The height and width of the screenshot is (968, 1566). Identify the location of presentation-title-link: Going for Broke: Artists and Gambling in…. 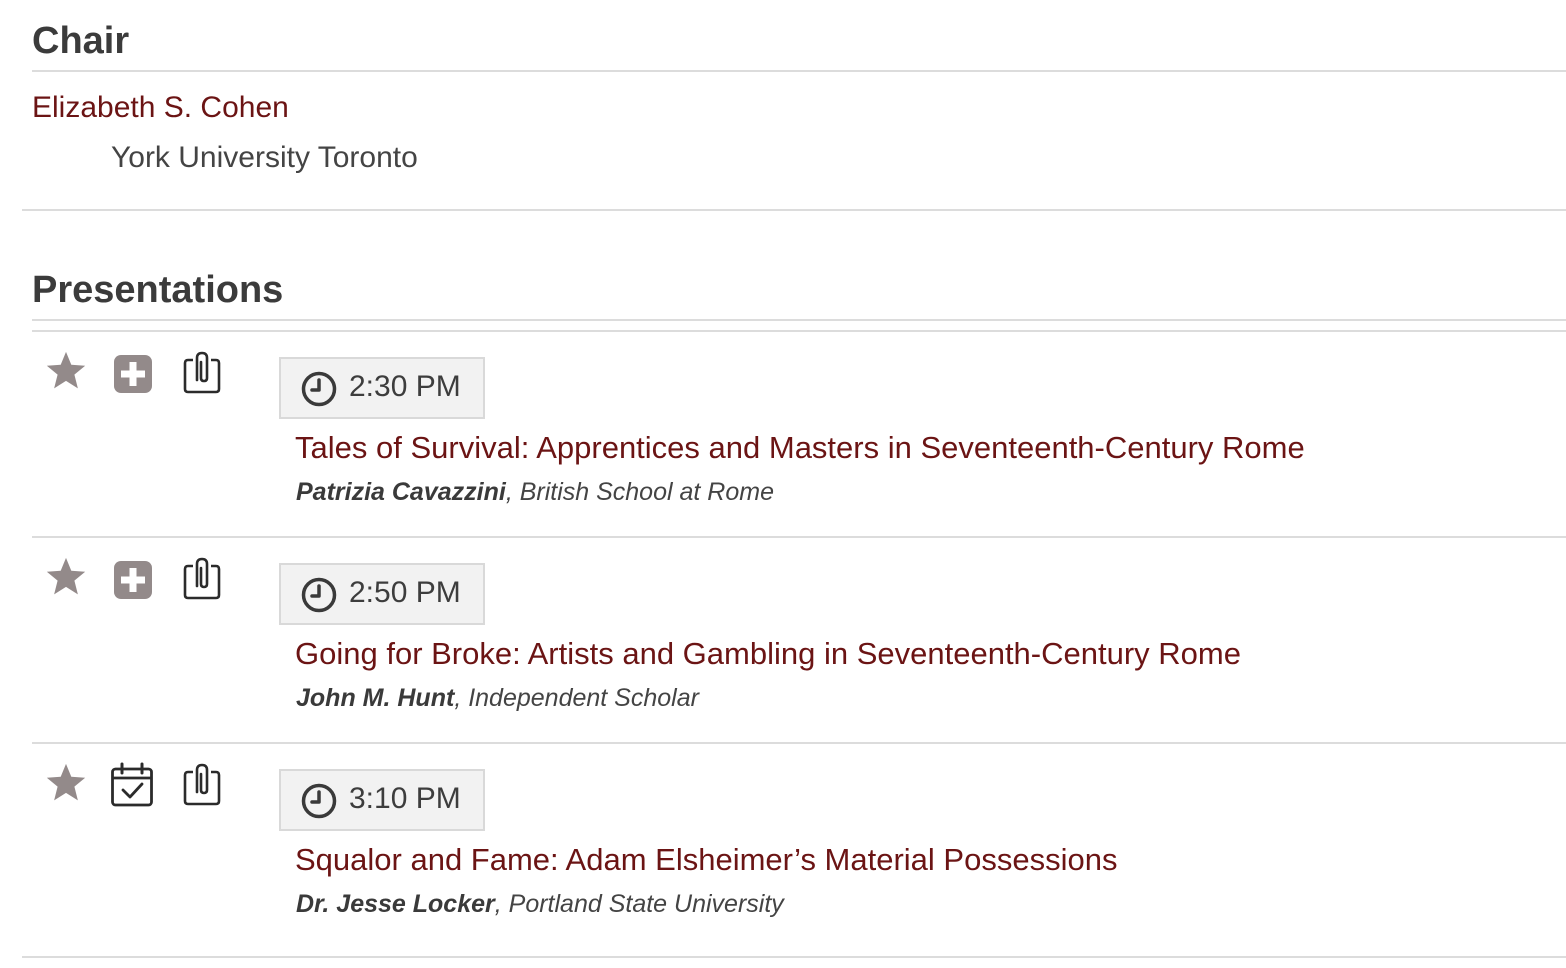
(768, 653).